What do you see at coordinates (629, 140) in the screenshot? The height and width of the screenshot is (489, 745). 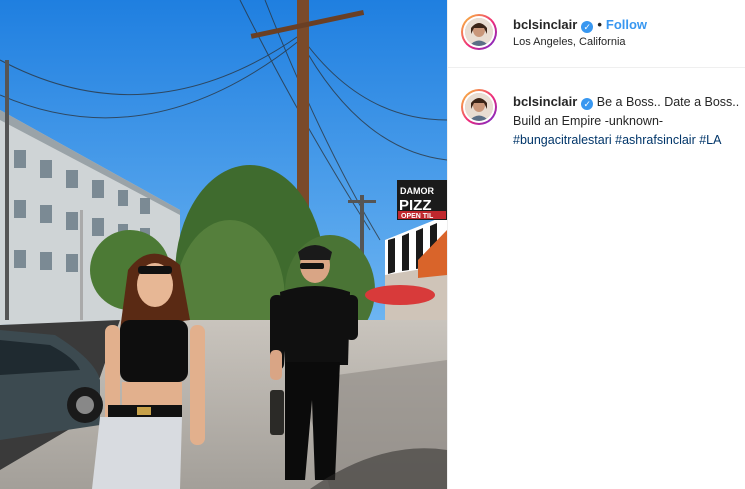 I see `caption-hashtags: #bungacitralestari #ashrafsinclair #LA` at bounding box center [629, 140].